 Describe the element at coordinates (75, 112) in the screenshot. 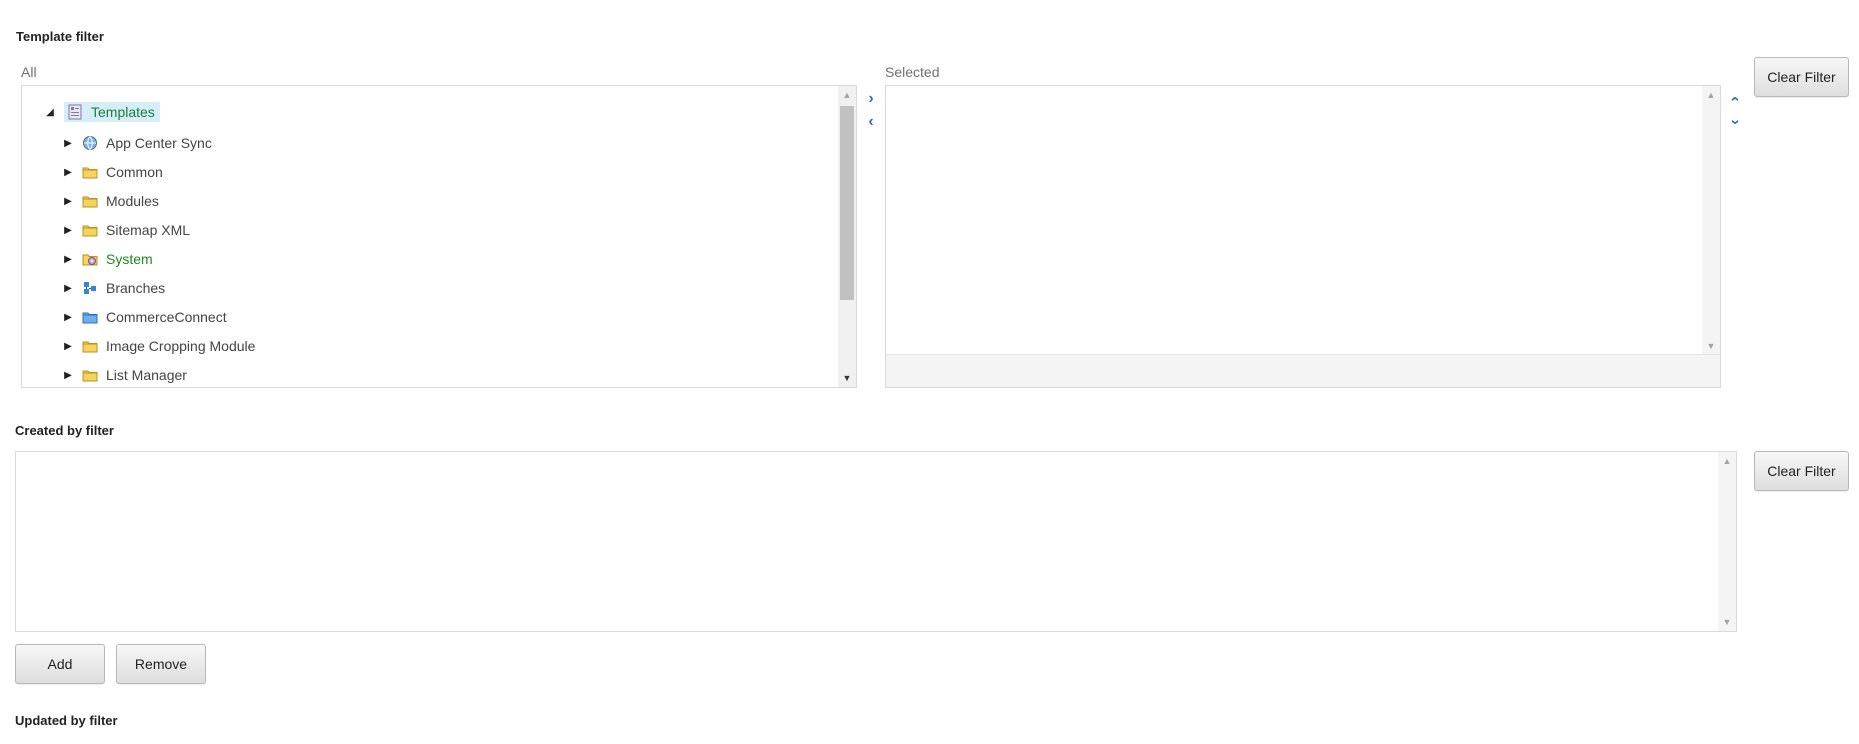

I see `templates-icon` at that location.